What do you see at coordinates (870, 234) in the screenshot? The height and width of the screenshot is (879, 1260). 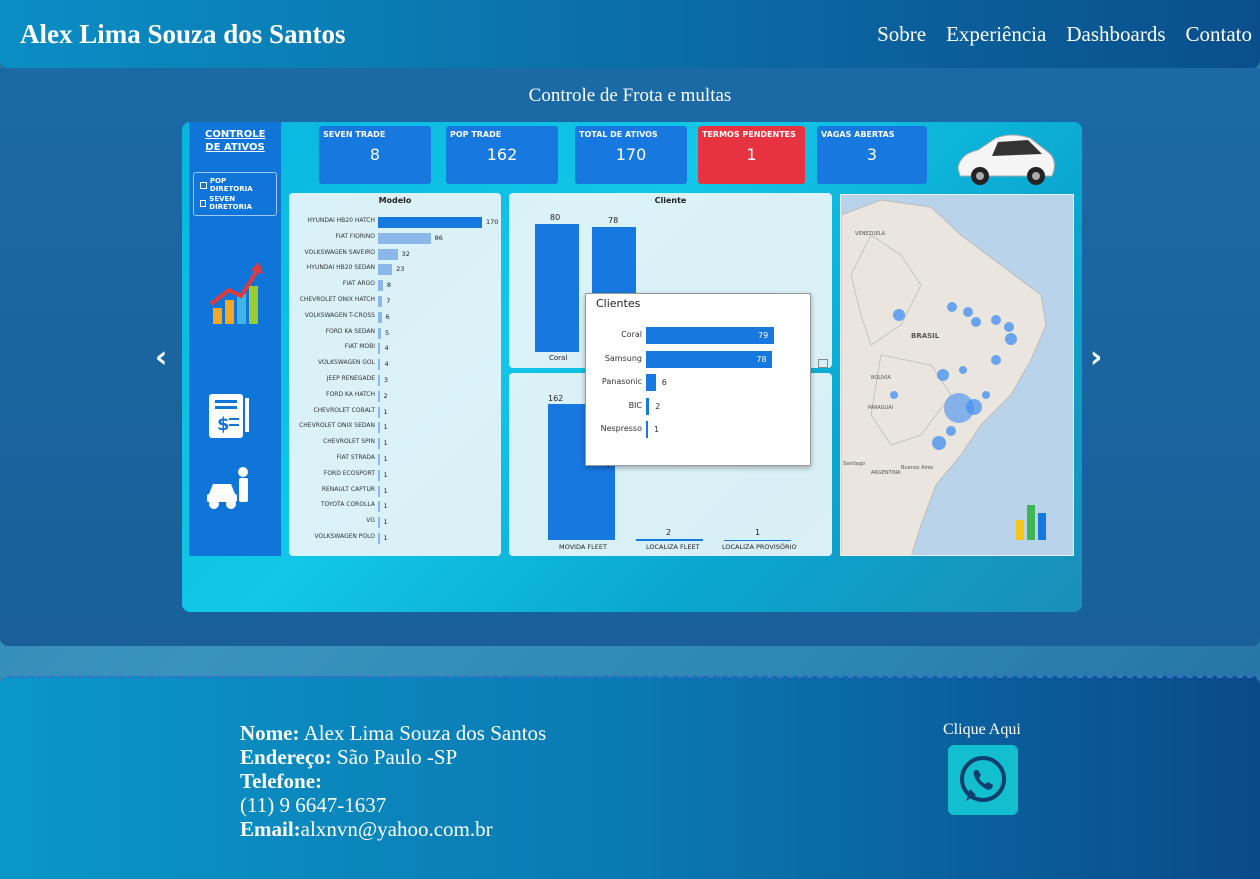 I see `map-label-venezuela: VENEZUELA` at bounding box center [870, 234].